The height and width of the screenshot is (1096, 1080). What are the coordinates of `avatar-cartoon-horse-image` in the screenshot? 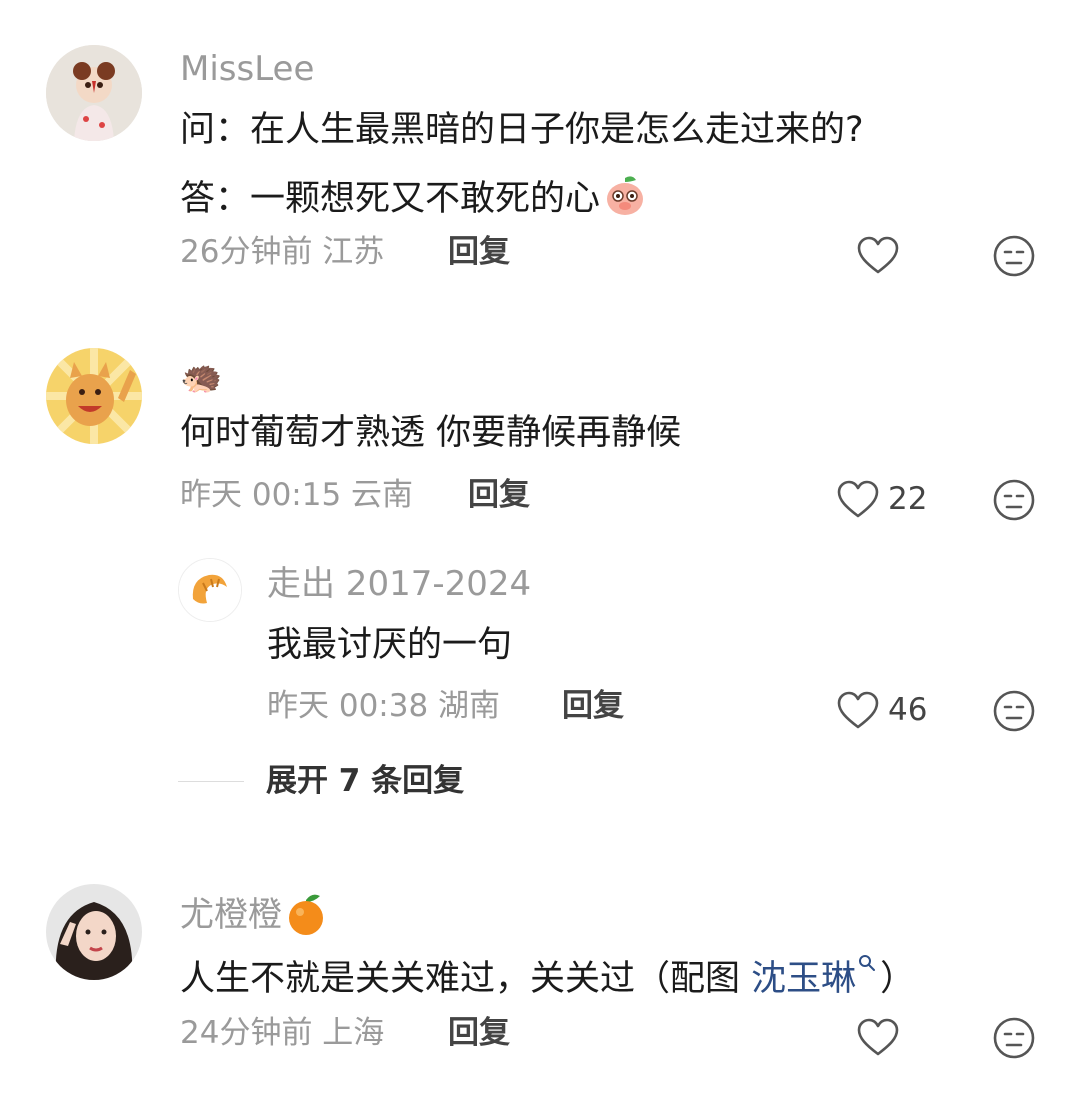 It's located at (94, 396).